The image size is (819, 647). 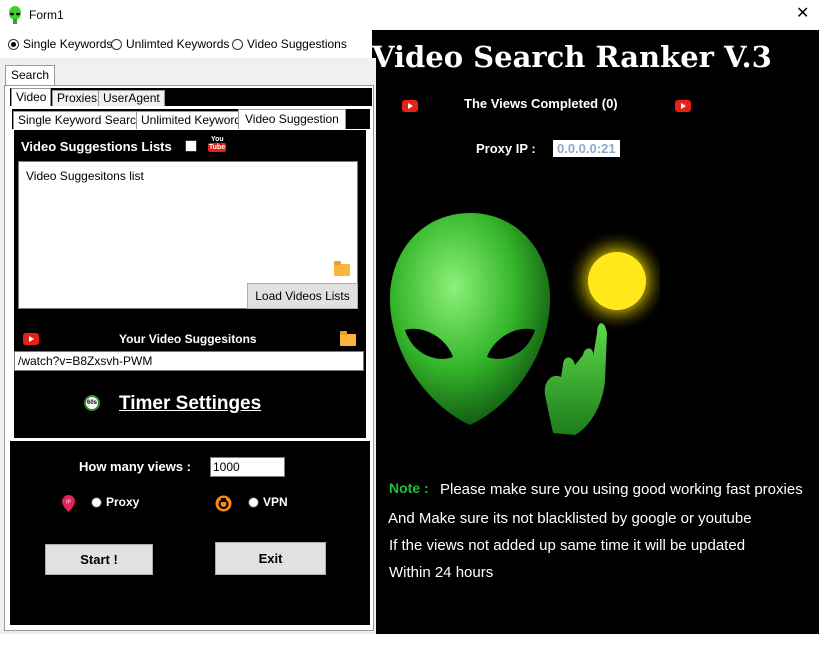 I want to click on youtube-logo-icon: You Tube, so click(x=217, y=144).